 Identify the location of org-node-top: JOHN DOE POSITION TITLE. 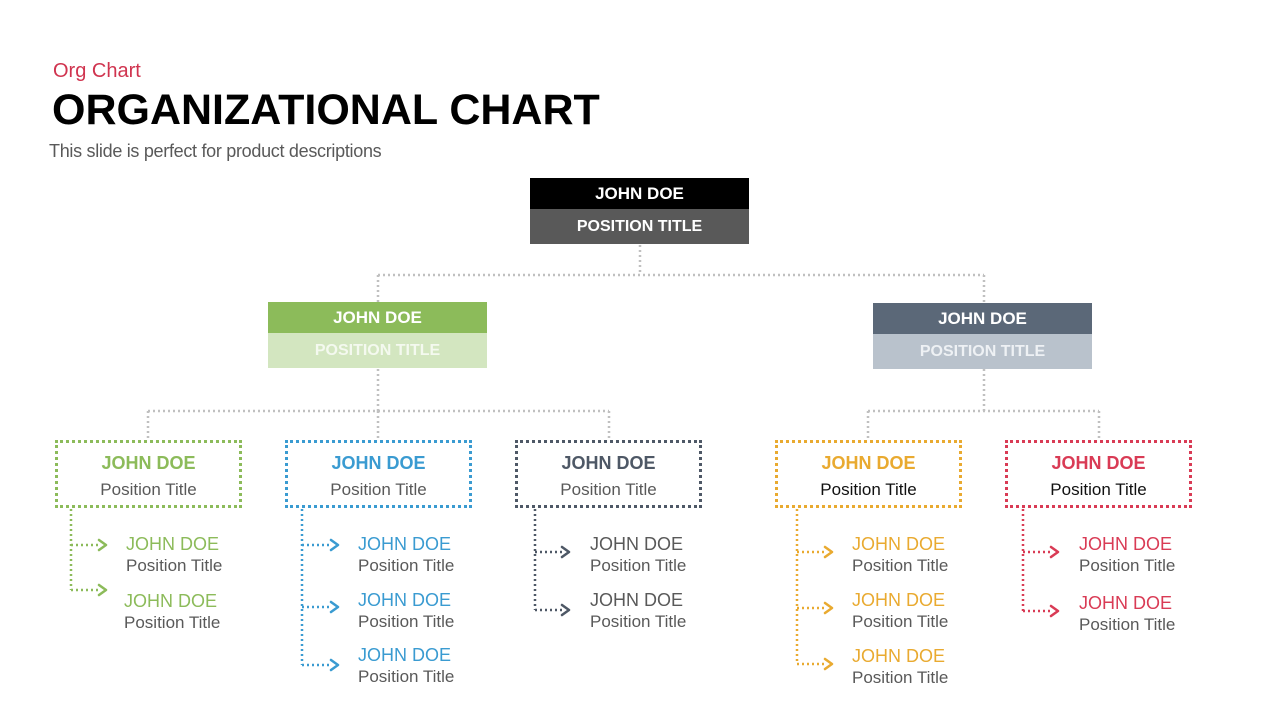
(639, 211).